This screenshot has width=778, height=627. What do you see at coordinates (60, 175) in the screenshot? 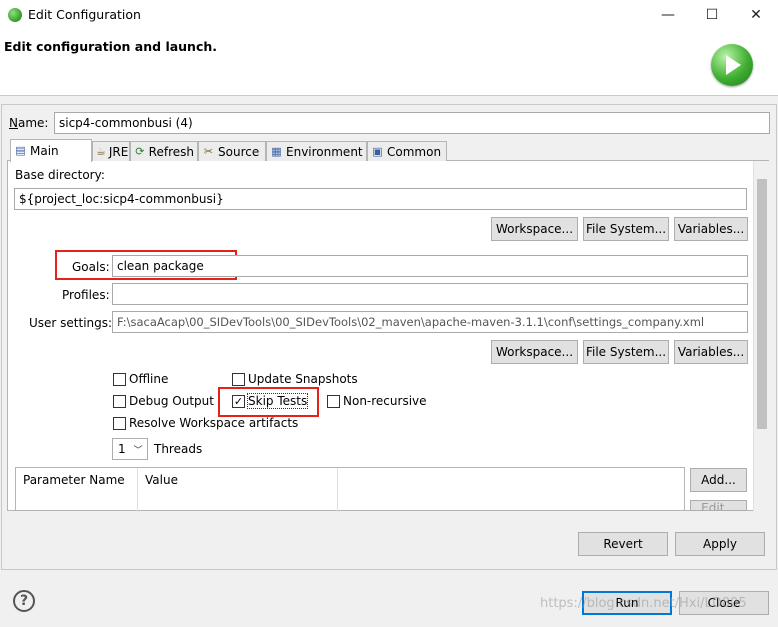
I see `base-directory-label: Base directory:` at bounding box center [60, 175].